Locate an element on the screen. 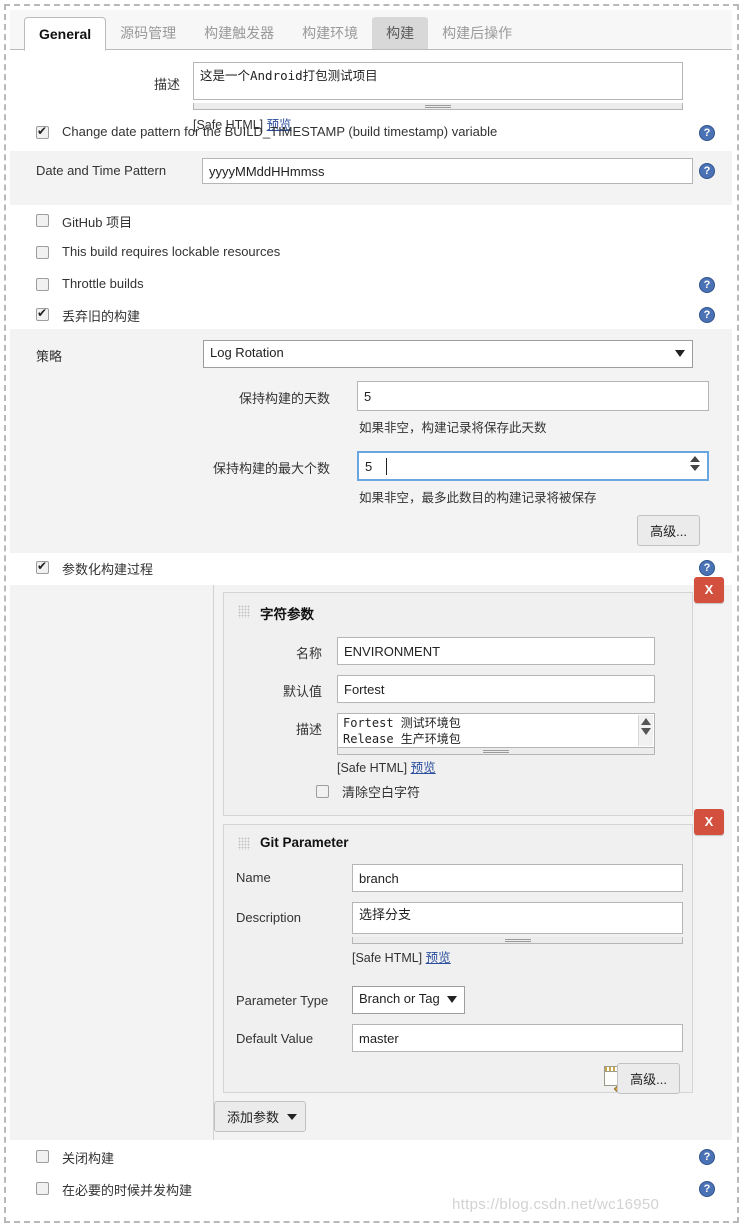 The height and width of the screenshot is (1229, 745). description-label: 描述 is located at coordinates (166, 84).